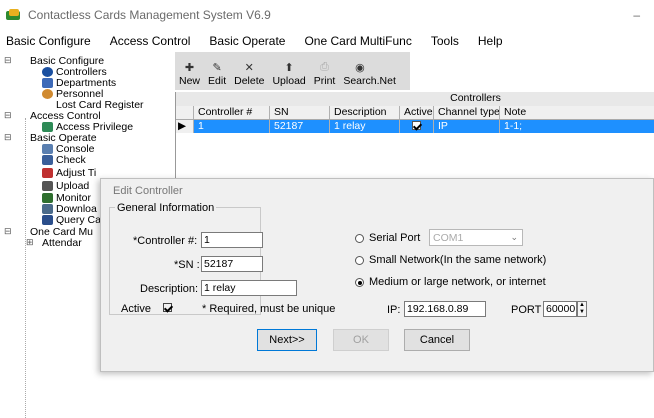  I want to click on tree-controllers: Controllers, so click(74, 72).